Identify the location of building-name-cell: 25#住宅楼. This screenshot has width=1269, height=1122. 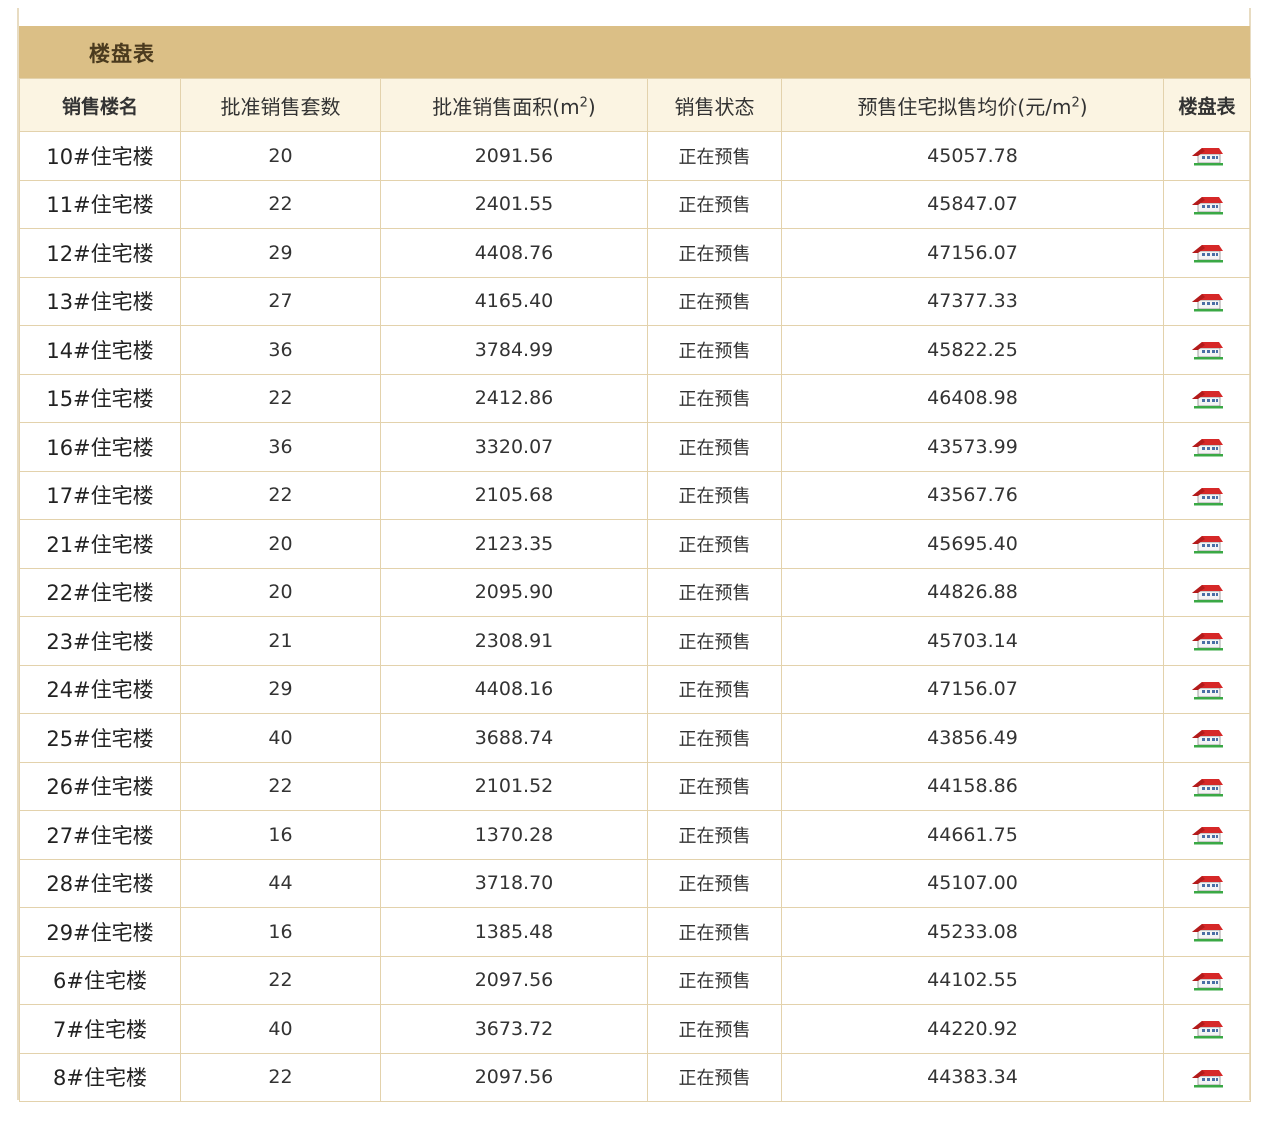
(100, 738).